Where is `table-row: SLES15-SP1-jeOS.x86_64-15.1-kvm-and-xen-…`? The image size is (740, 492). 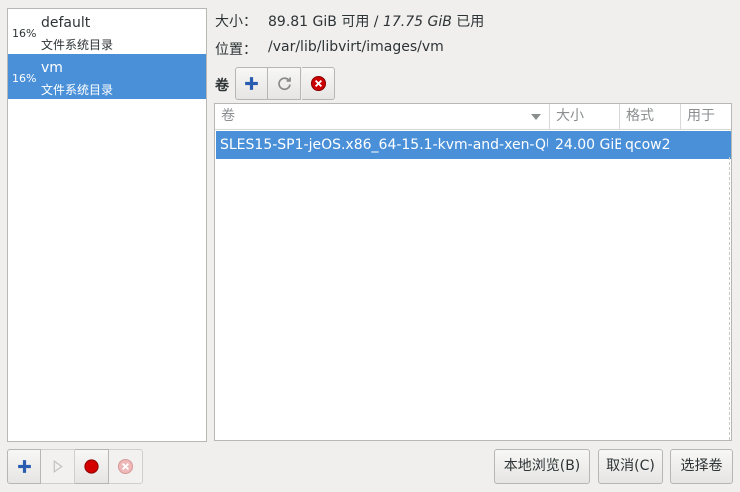 table-row: SLES15-SP1-jeOS.x86_64-15.1-kvm-and-xen-… is located at coordinates (473, 145).